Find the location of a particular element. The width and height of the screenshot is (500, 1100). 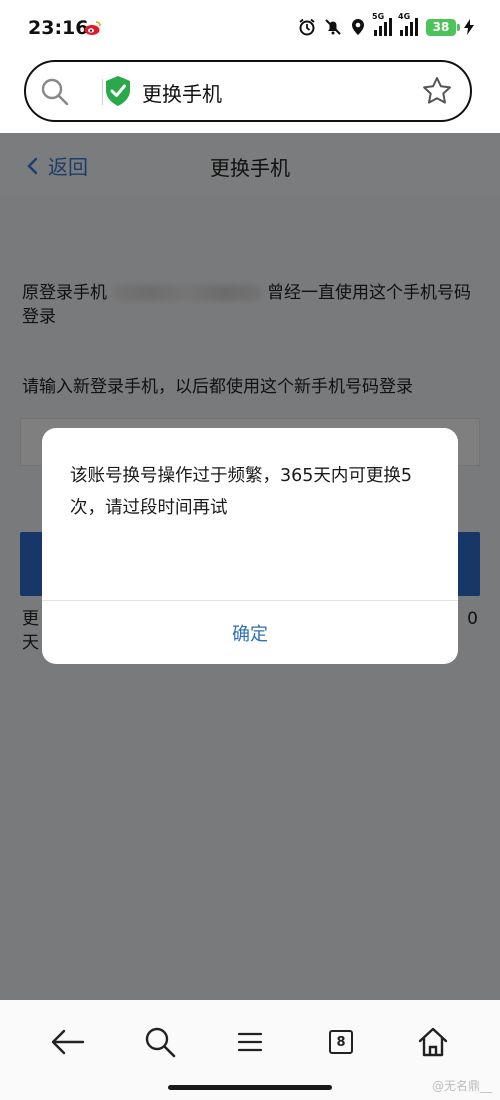

menu-icon is located at coordinates (250, 1042).